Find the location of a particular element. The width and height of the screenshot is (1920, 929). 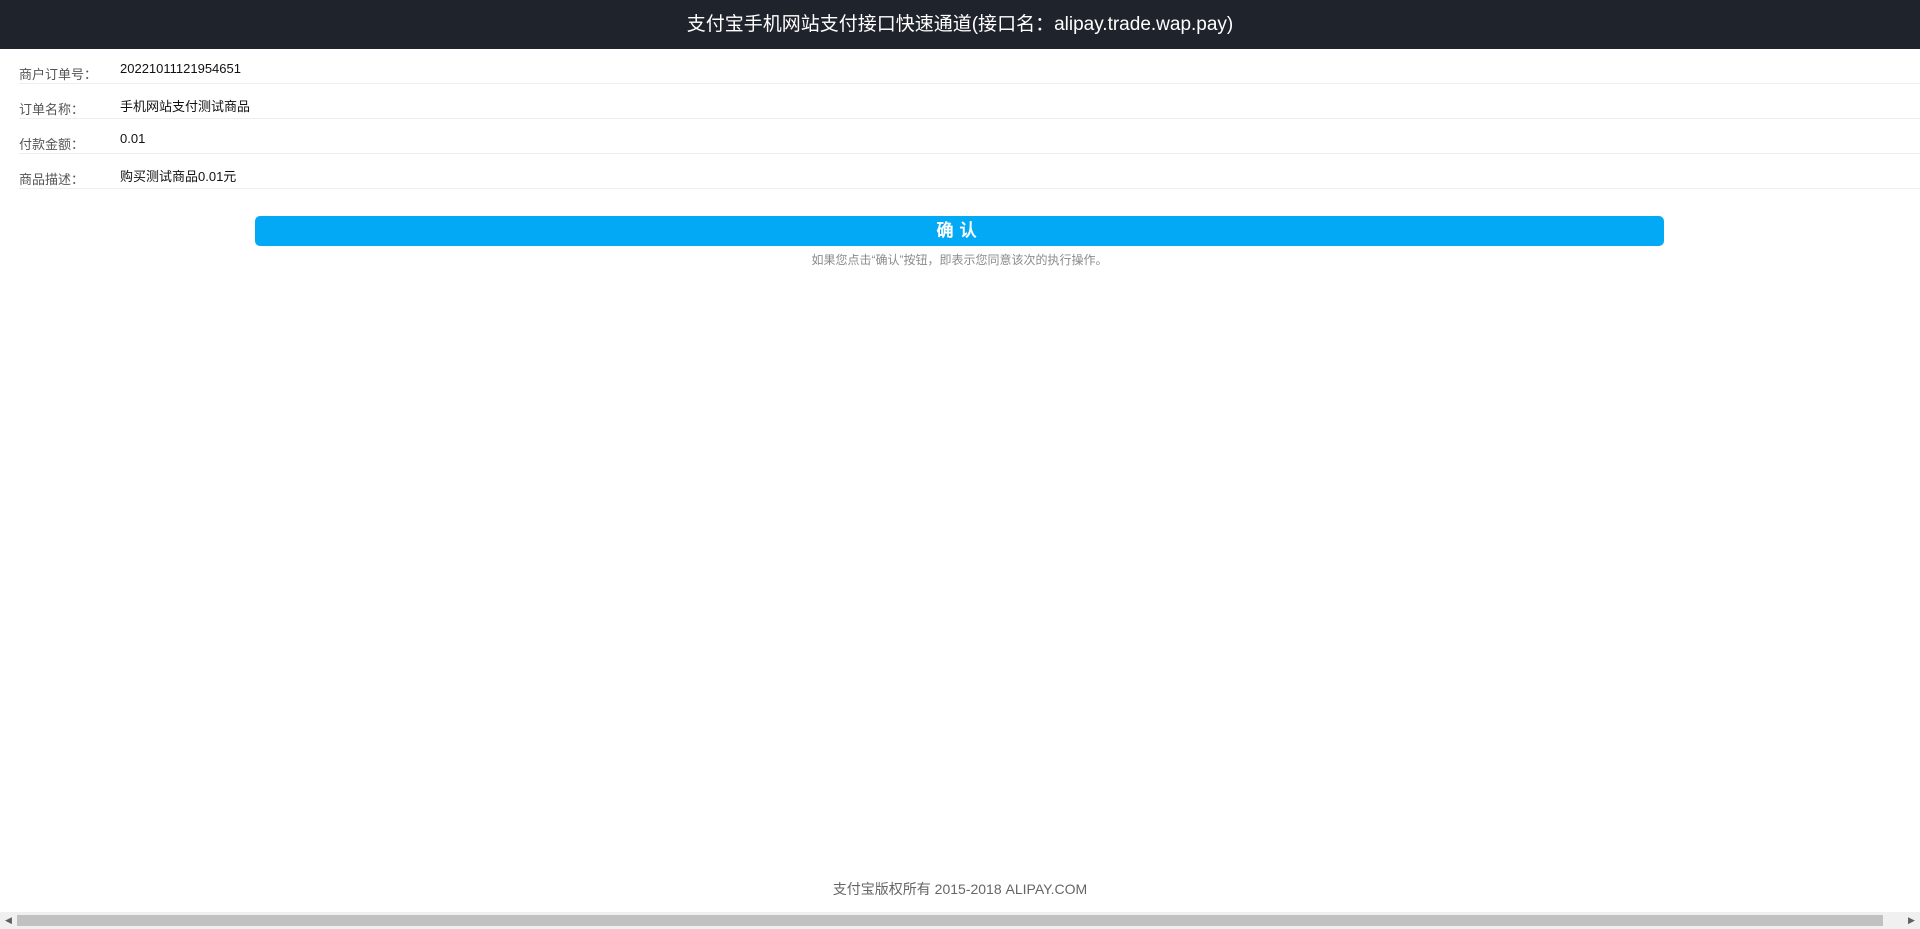

horizontal-scrollbar: ◀ ▶ is located at coordinates (960, 920).